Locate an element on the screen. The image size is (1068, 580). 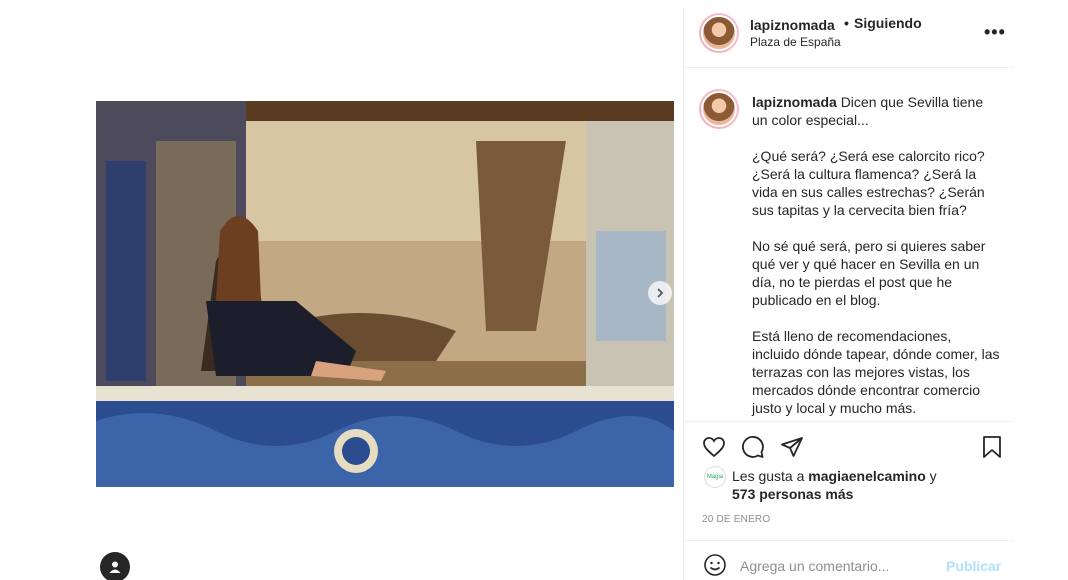
action-bar is located at coordinates (849, 441).